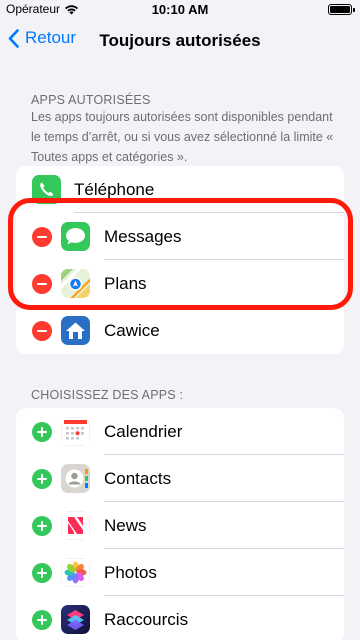 This screenshot has height=640, width=360. Describe the element at coordinates (180, 330) in the screenshot. I see `list-item-cawice: Cawice` at that location.